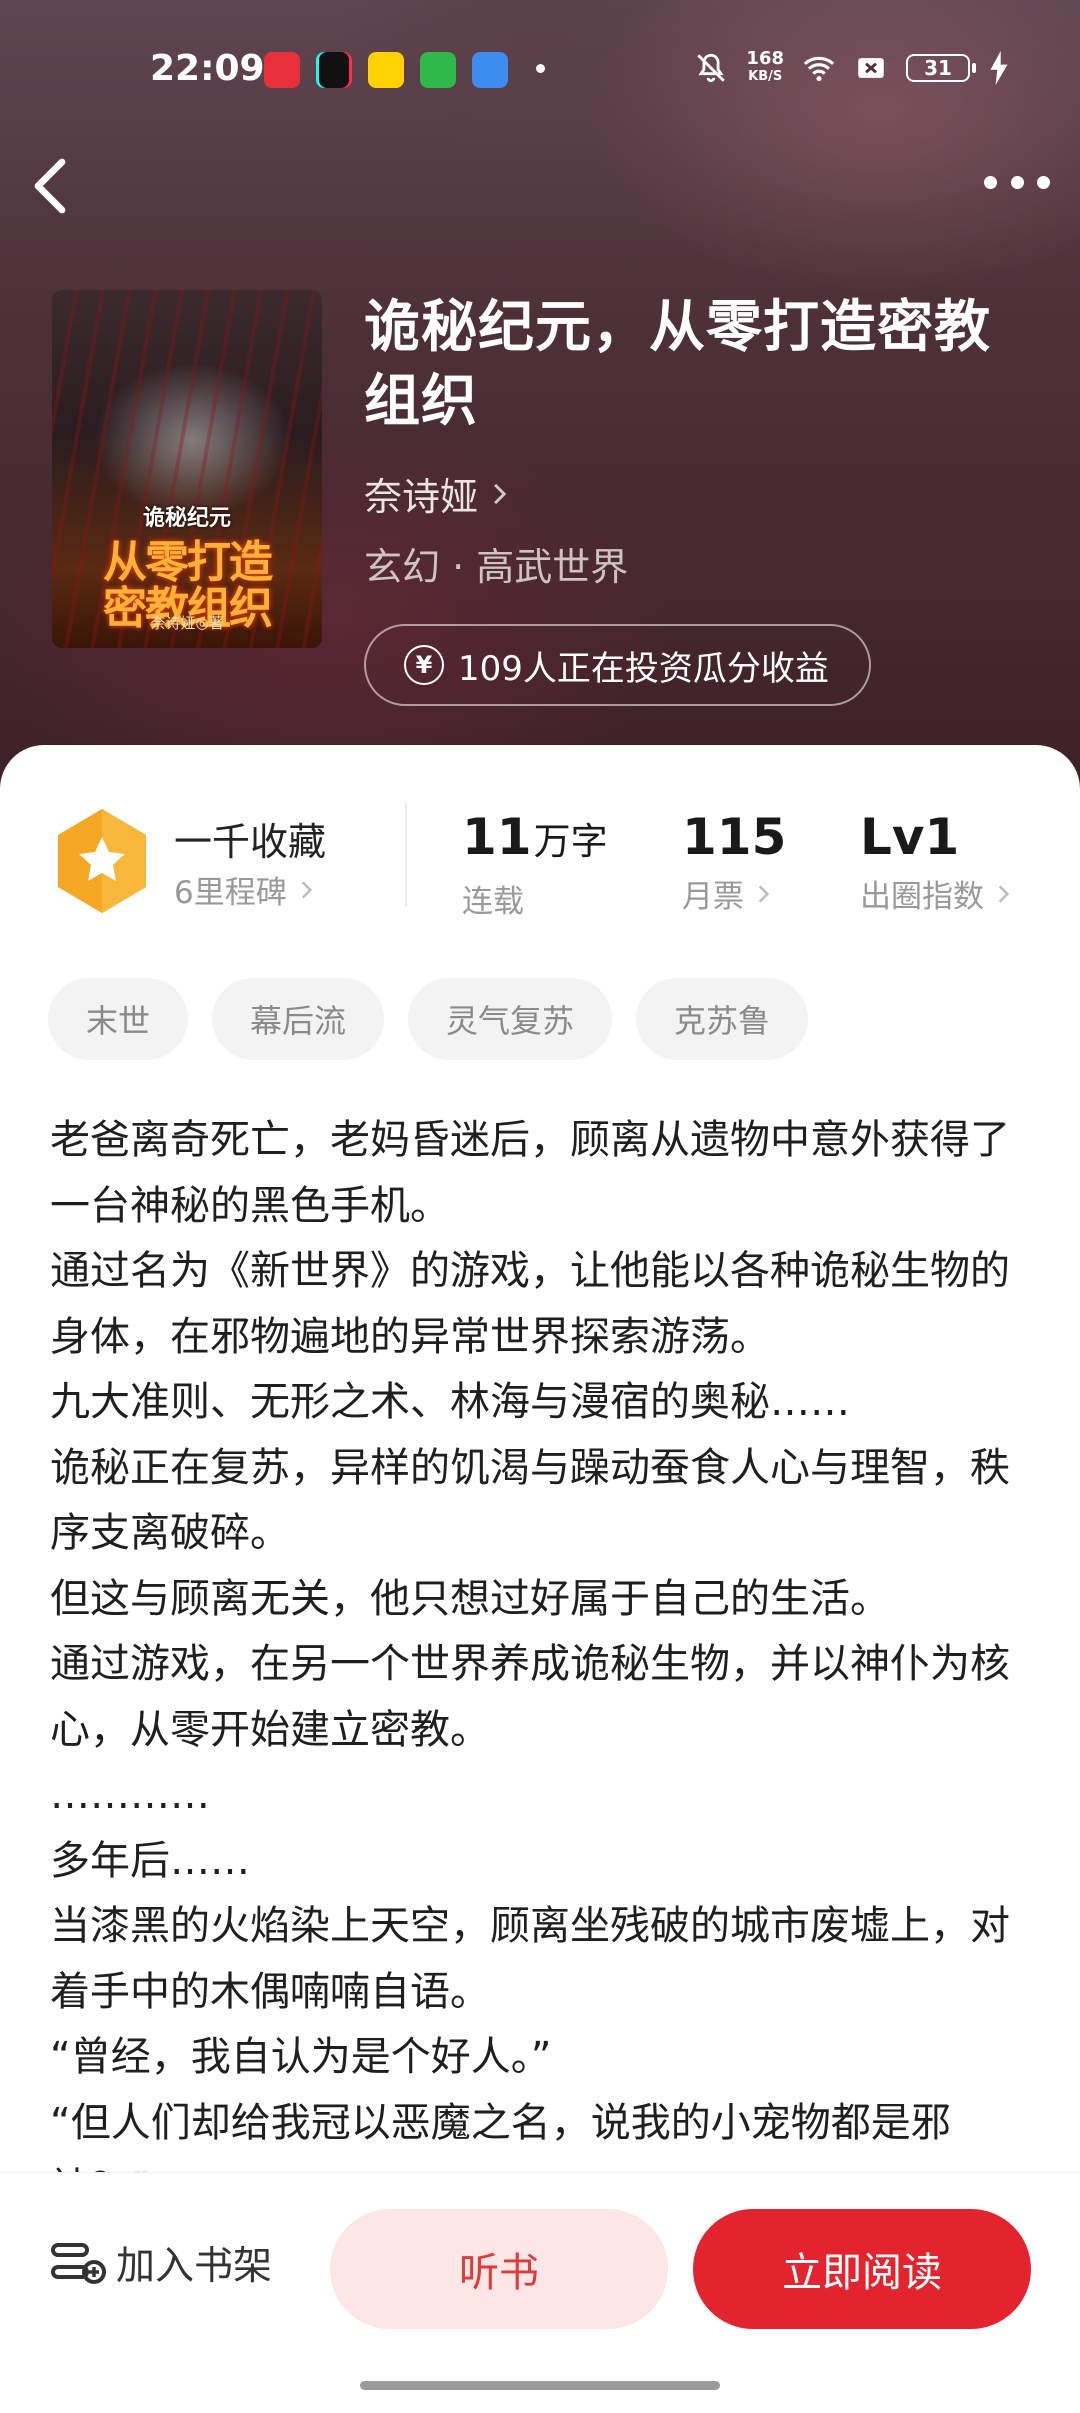  I want to click on network-speed-value: 168, so click(765, 58).